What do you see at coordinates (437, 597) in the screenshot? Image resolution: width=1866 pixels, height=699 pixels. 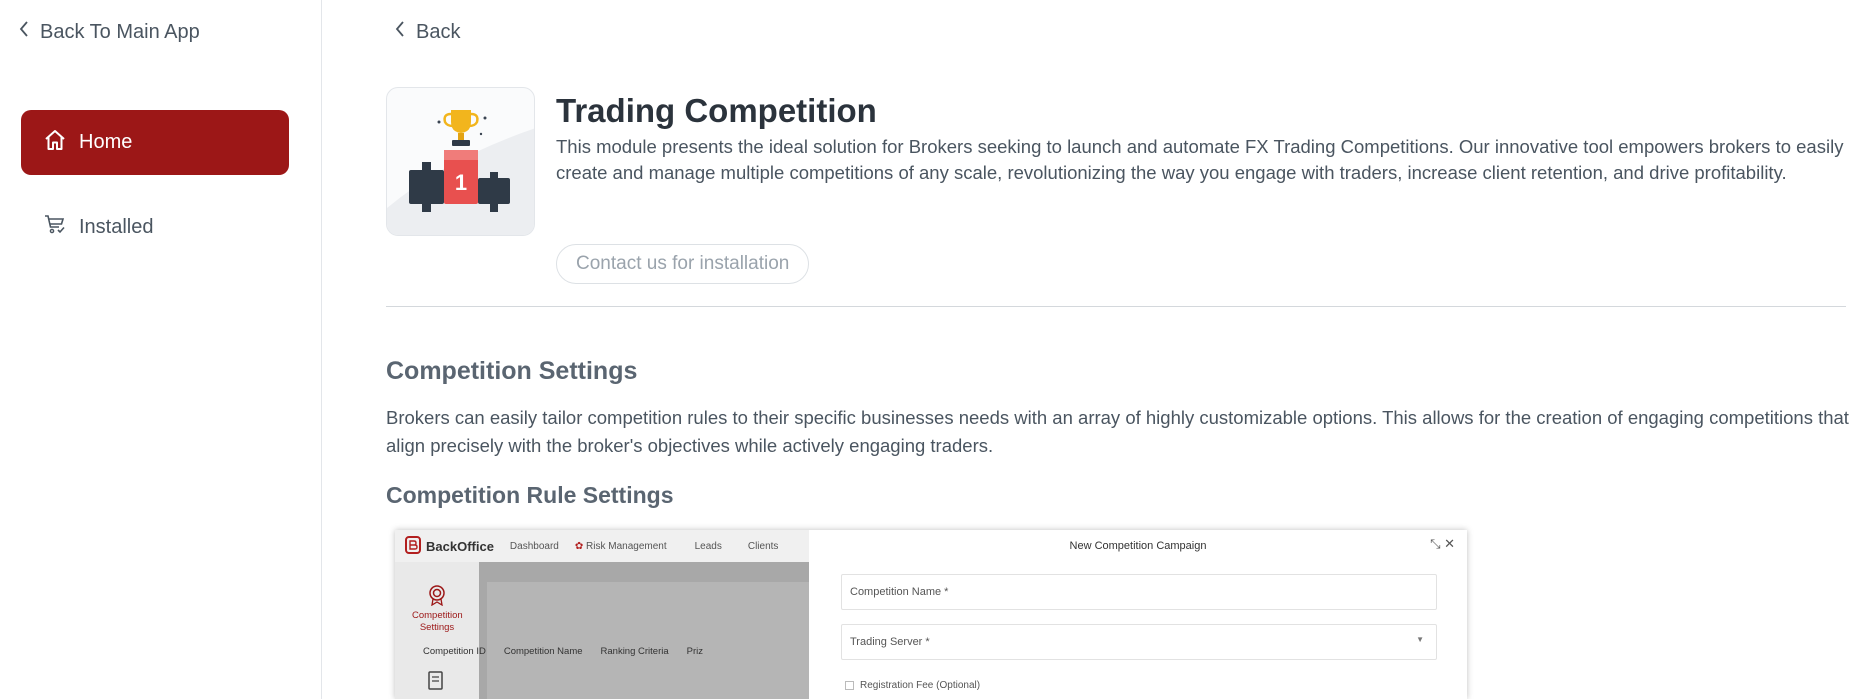 I see `target-icon` at bounding box center [437, 597].